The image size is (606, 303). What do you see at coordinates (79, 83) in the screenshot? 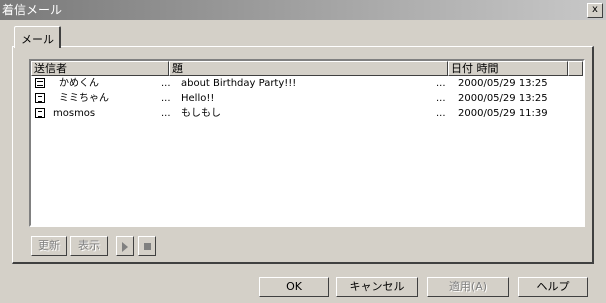
I see `row-sender: かめくん` at bounding box center [79, 83].